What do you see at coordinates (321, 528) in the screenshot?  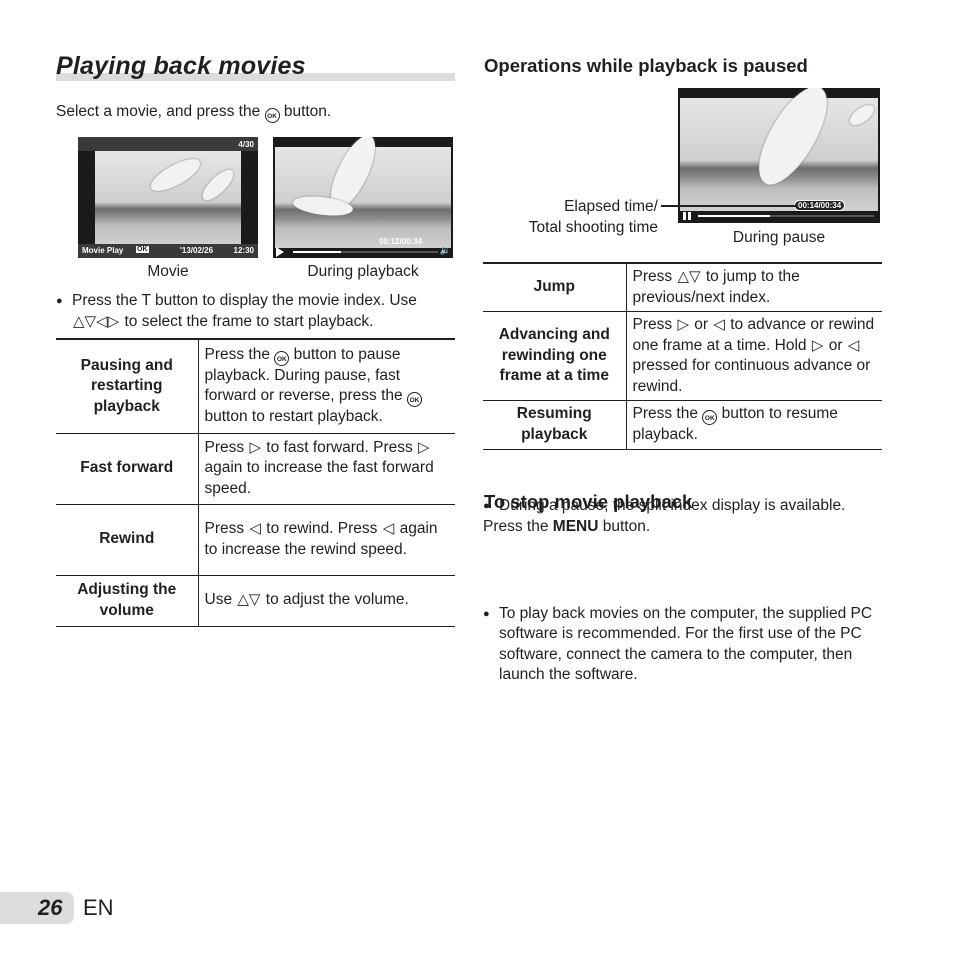 I see `description-text: to rewind. Press` at bounding box center [321, 528].